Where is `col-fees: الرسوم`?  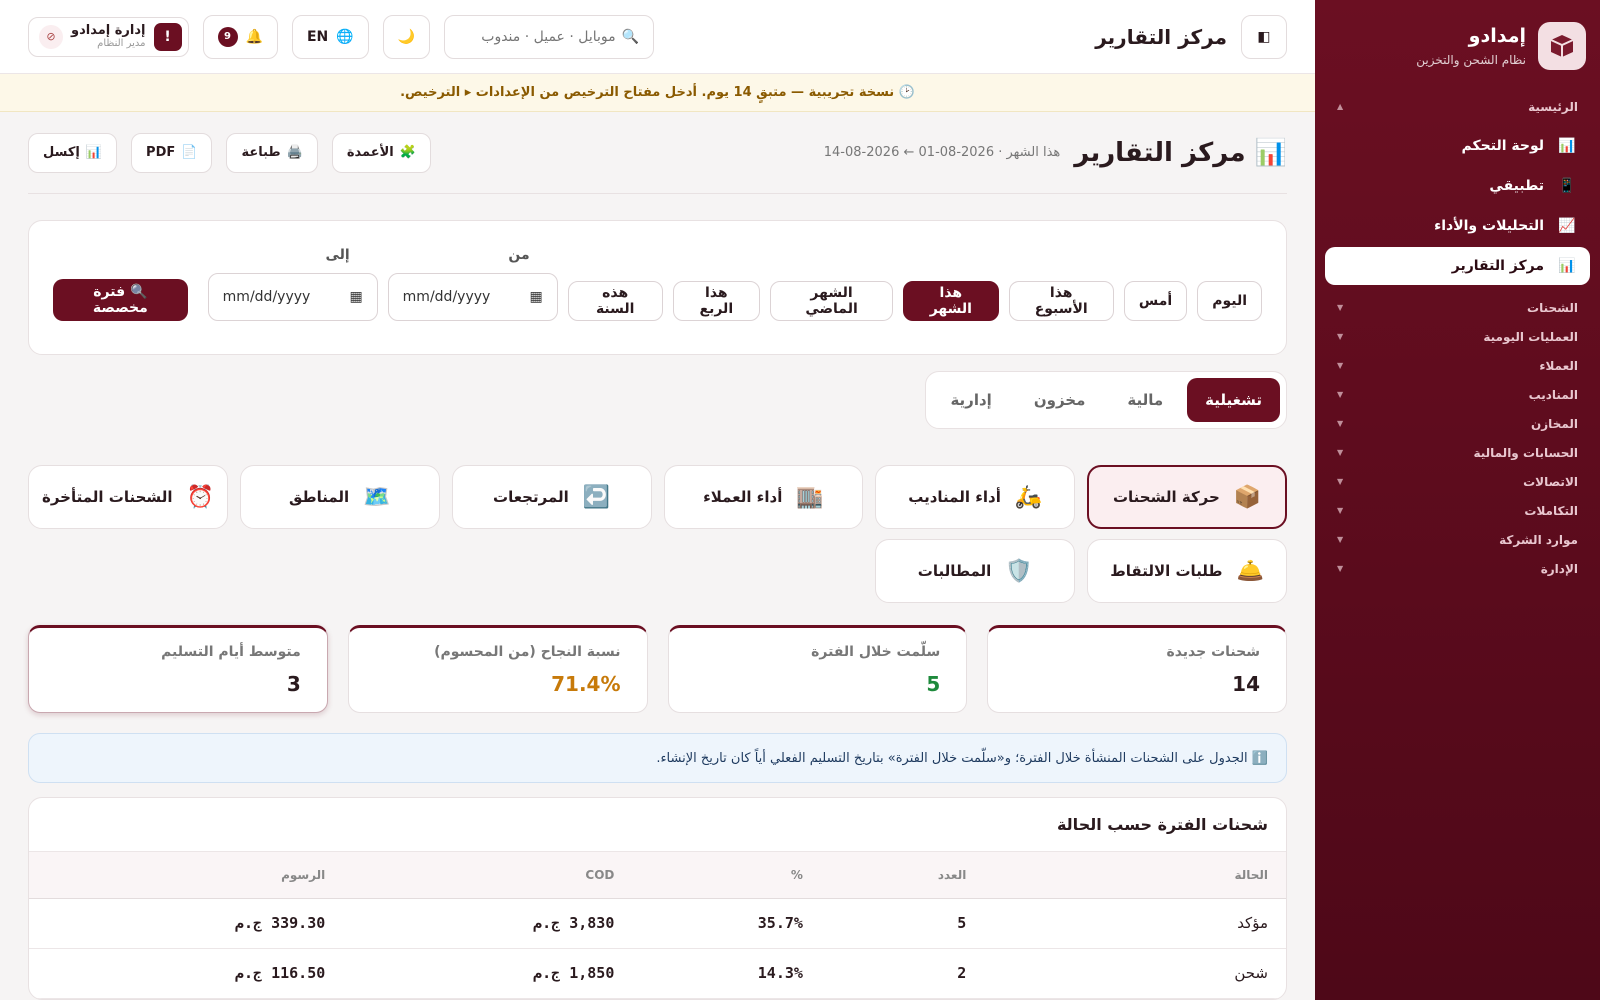
col-fees: الرسوم is located at coordinates (186, 875).